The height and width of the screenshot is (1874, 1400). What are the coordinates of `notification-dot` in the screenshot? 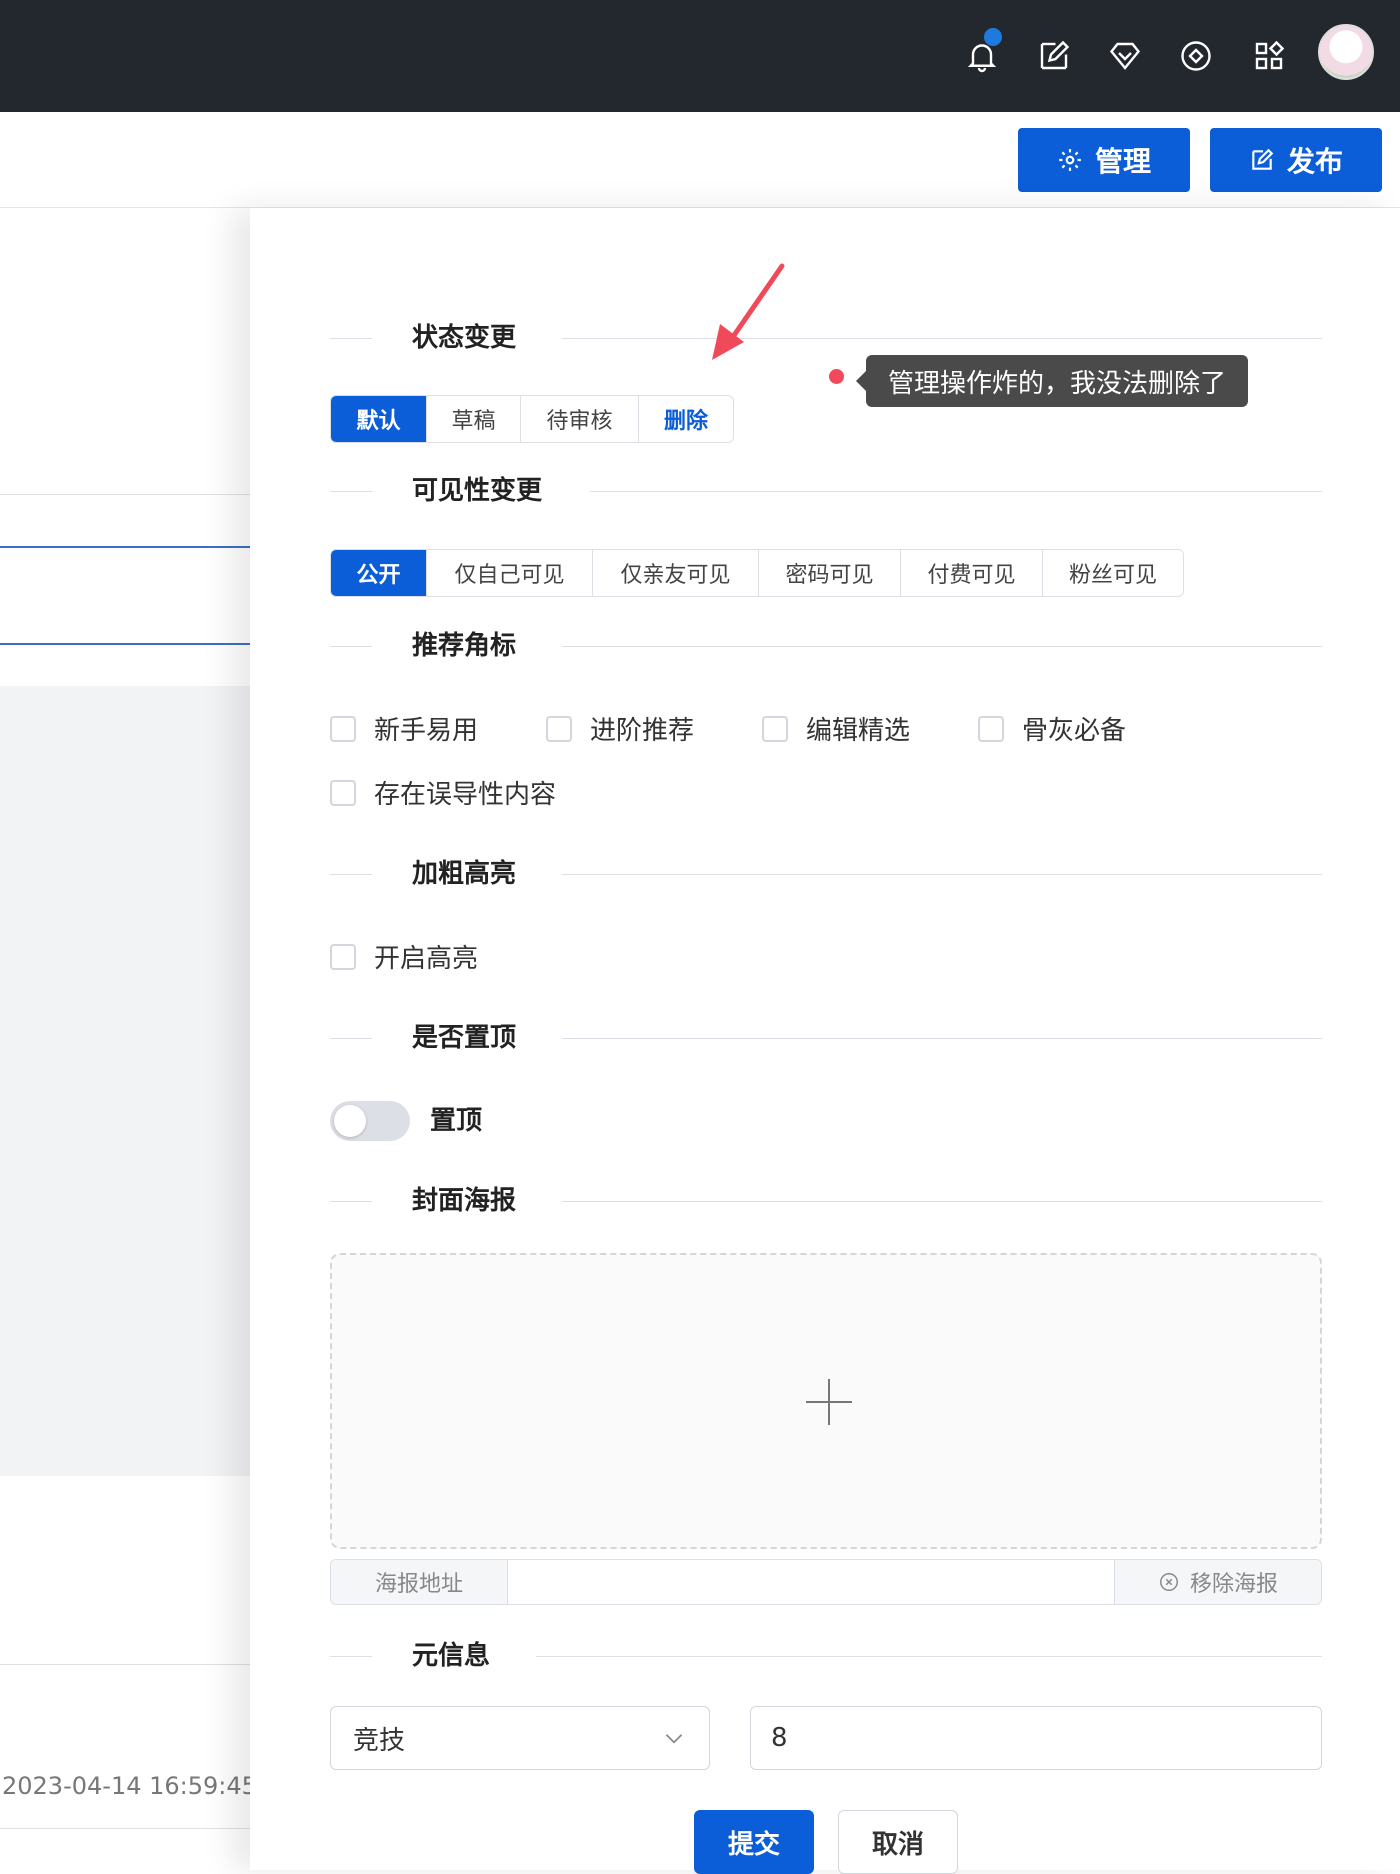 It's located at (993, 37).